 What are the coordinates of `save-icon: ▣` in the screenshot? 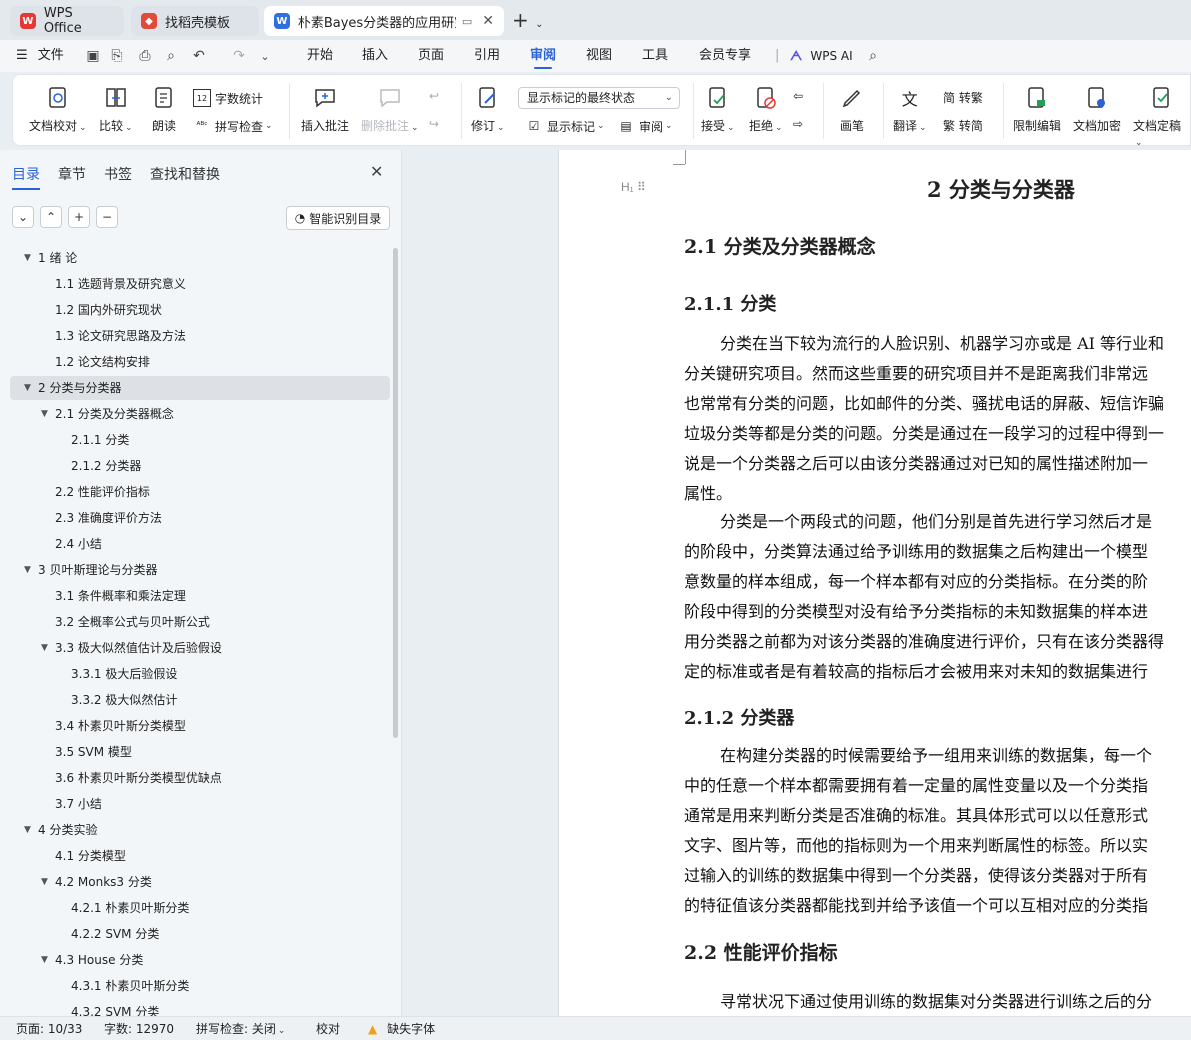 It's located at (93, 56).